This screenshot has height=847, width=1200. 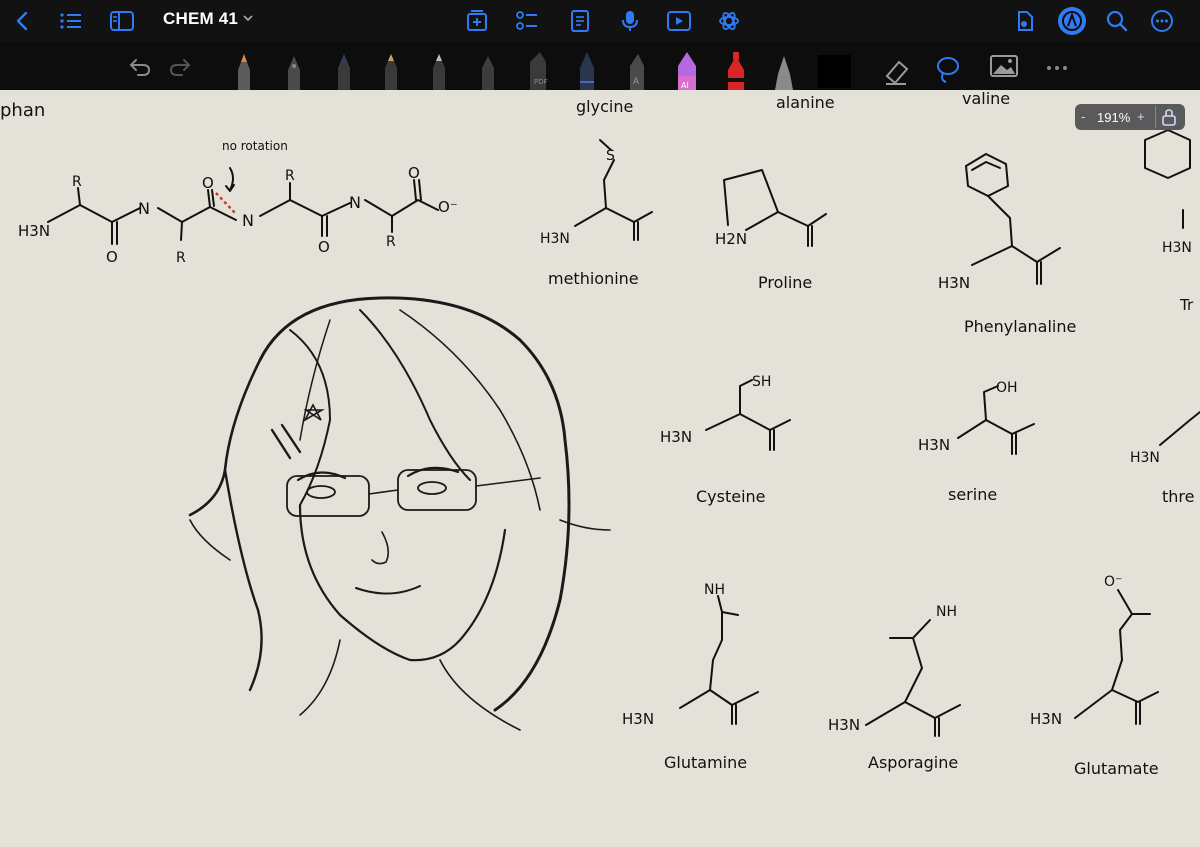 What do you see at coordinates (731, 496) in the screenshot?
I see `cysteine-label: Cysteine` at bounding box center [731, 496].